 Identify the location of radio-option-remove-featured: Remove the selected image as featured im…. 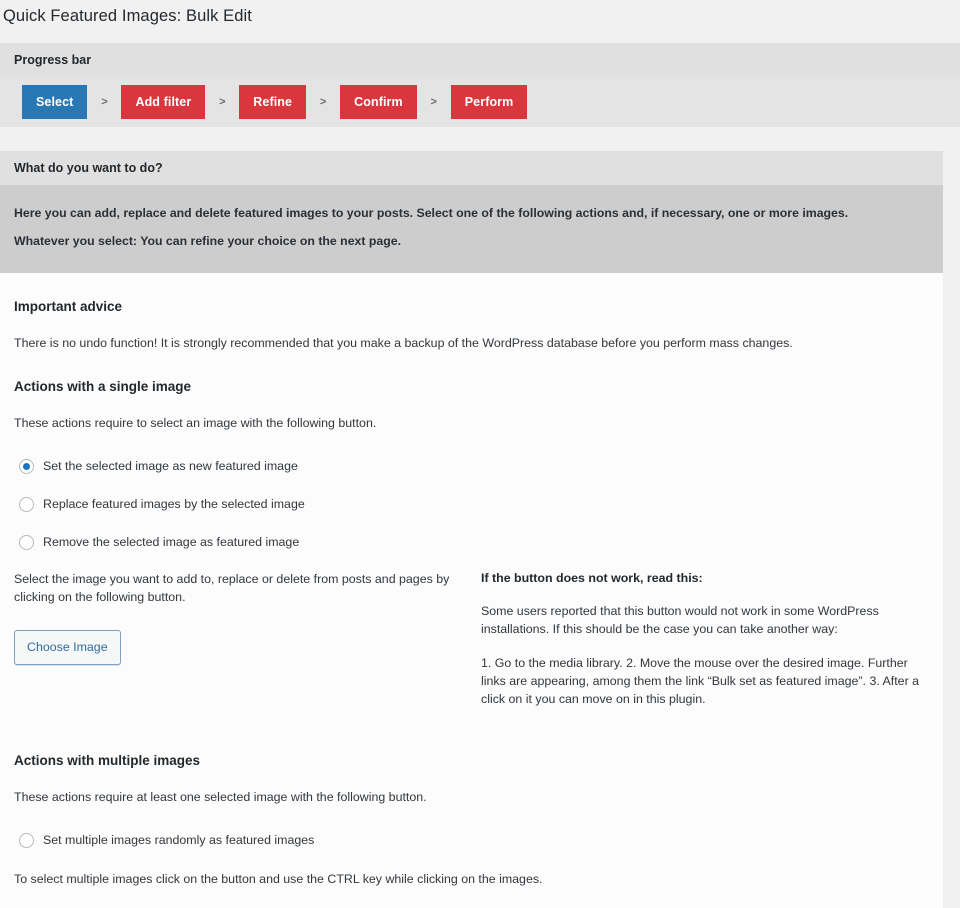
(471, 542).